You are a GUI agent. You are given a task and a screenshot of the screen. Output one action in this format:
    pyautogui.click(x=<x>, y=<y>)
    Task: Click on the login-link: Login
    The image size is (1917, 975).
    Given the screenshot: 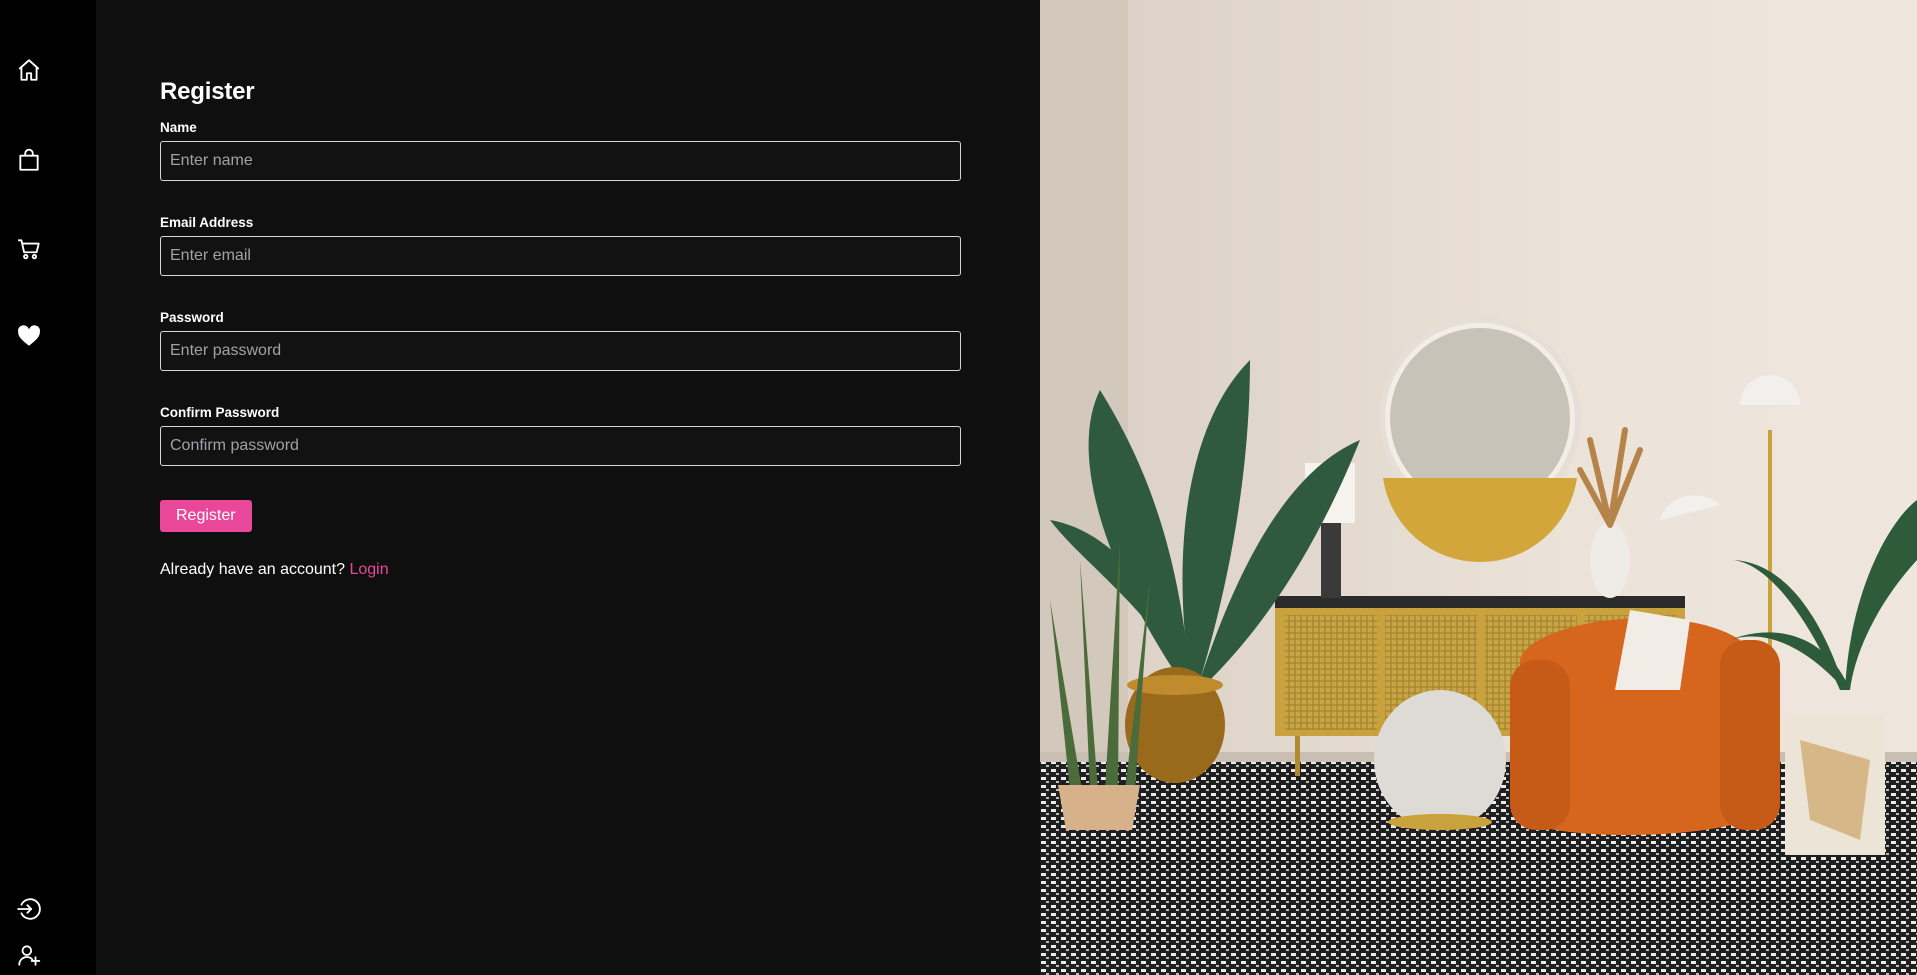 What is the action you would take?
    pyautogui.click(x=368, y=569)
    